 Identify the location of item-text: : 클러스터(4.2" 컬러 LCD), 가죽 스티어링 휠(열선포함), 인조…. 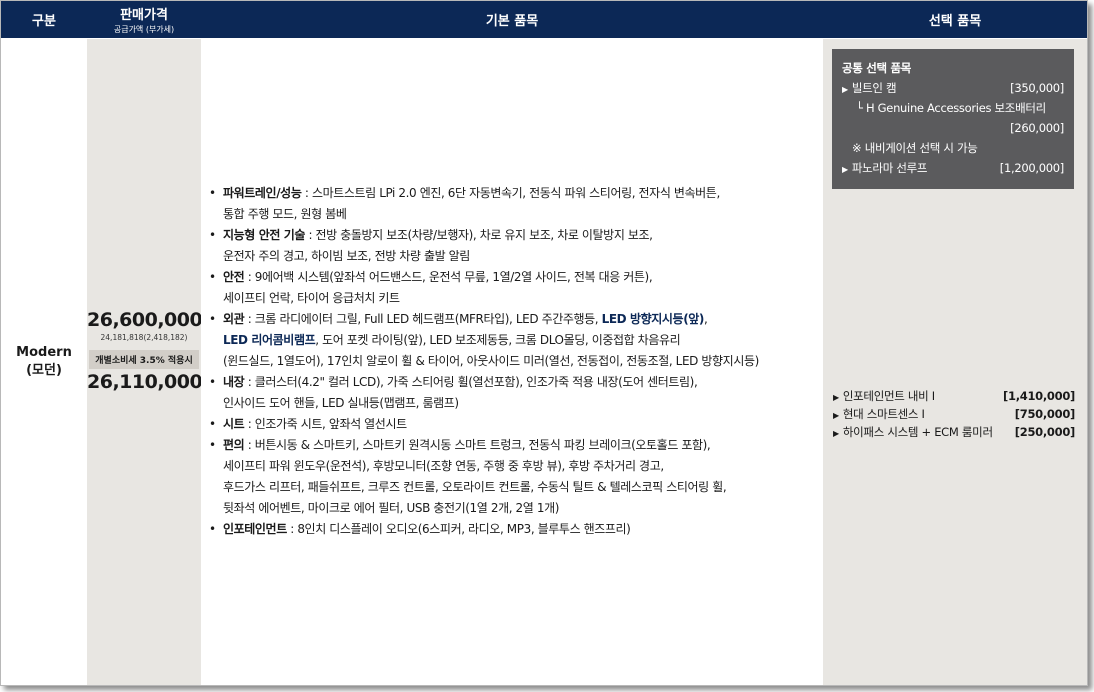
(471, 382).